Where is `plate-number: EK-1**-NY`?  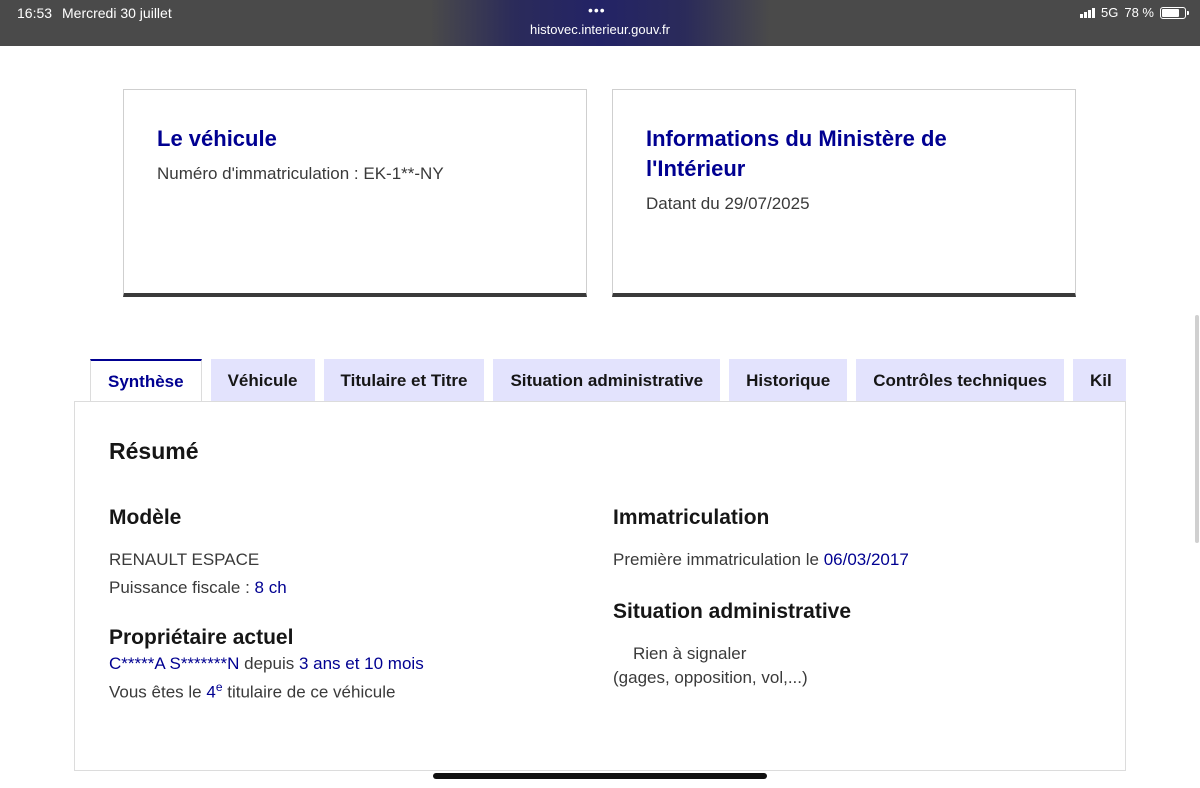
plate-number: EK-1**-NY is located at coordinates (403, 173).